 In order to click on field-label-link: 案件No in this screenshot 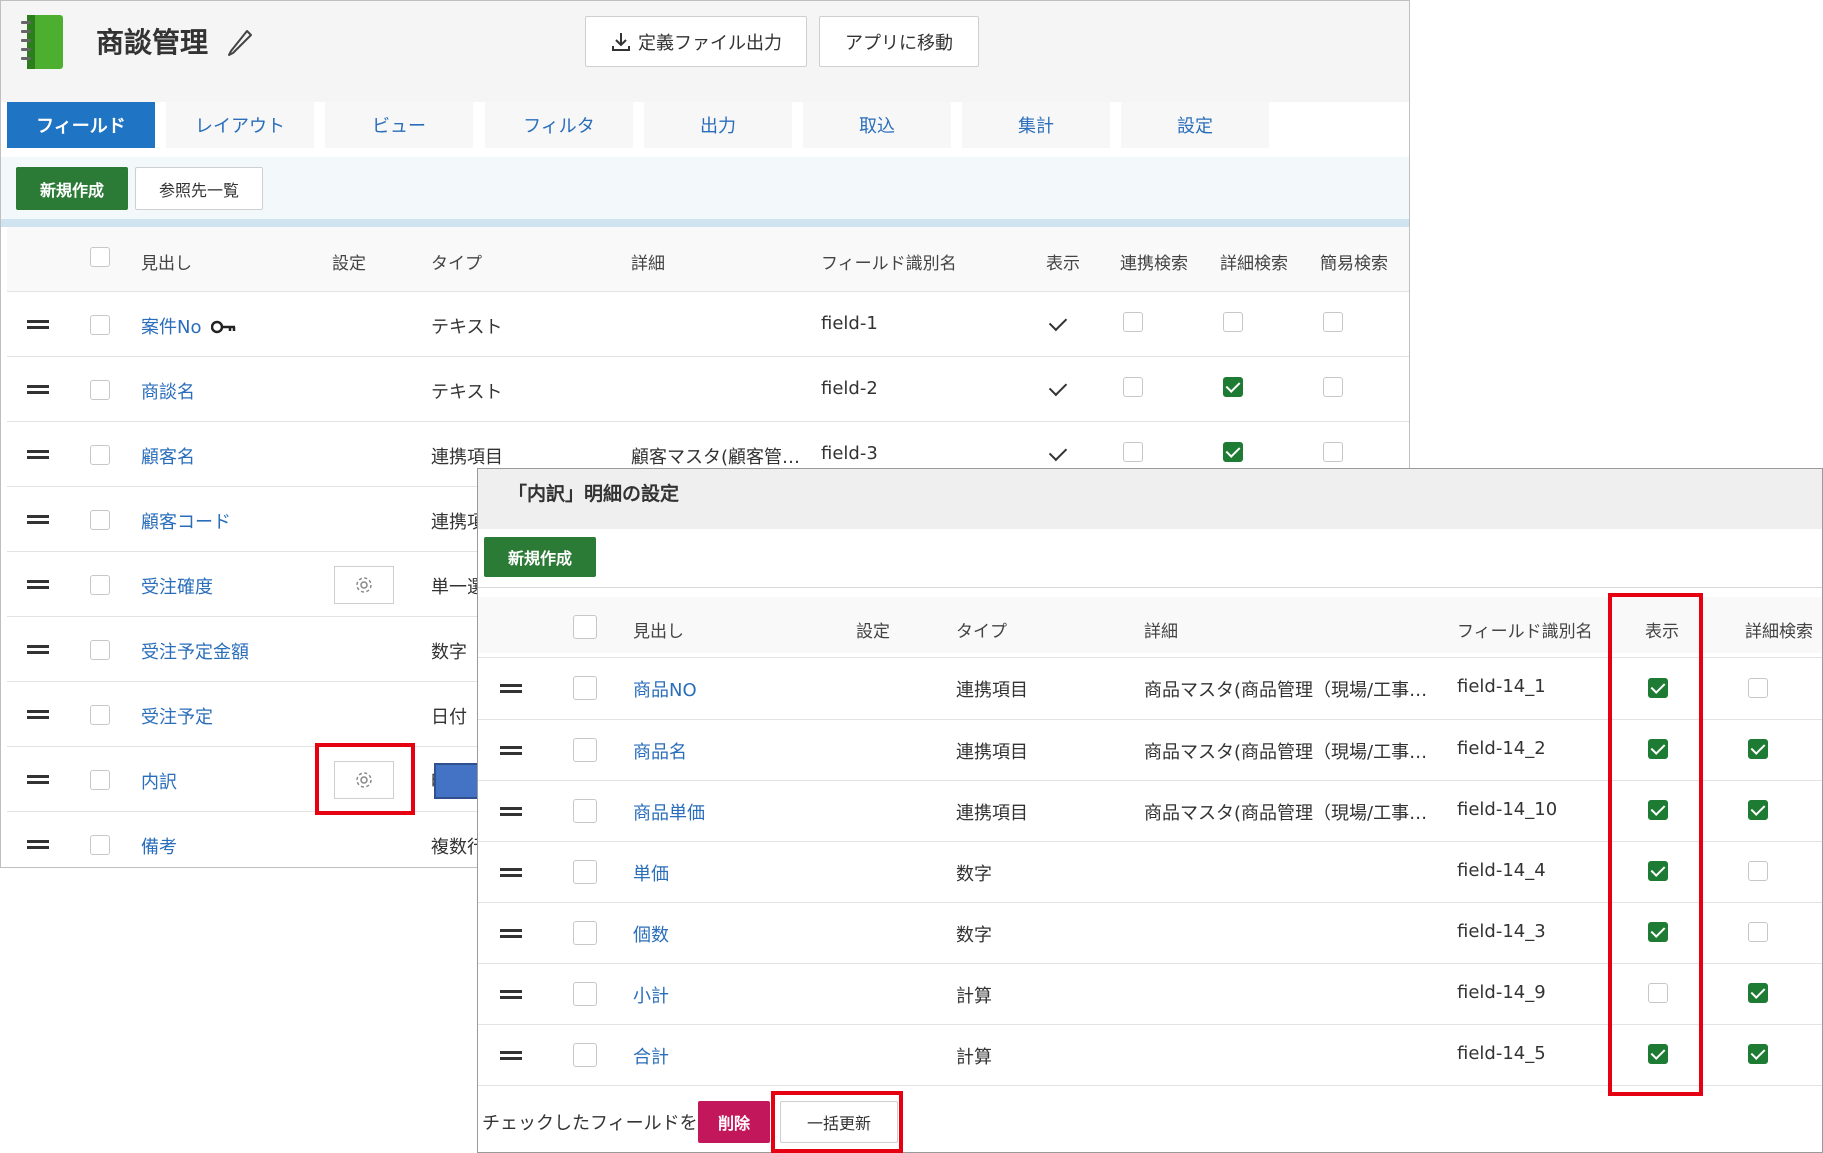, I will do `click(171, 326)`.